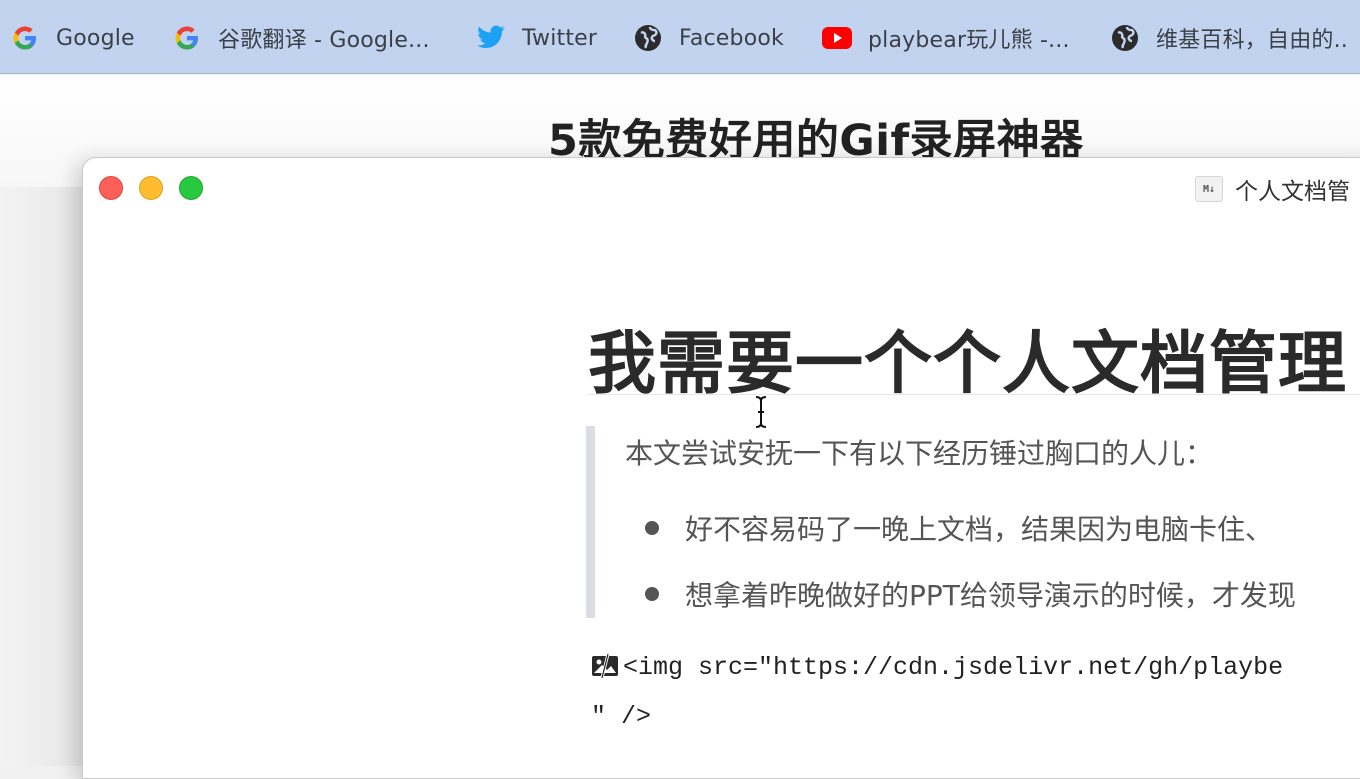 The image size is (1360, 779). Describe the element at coordinates (41, 476) in the screenshot. I see `desktop-backdrop` at that location.